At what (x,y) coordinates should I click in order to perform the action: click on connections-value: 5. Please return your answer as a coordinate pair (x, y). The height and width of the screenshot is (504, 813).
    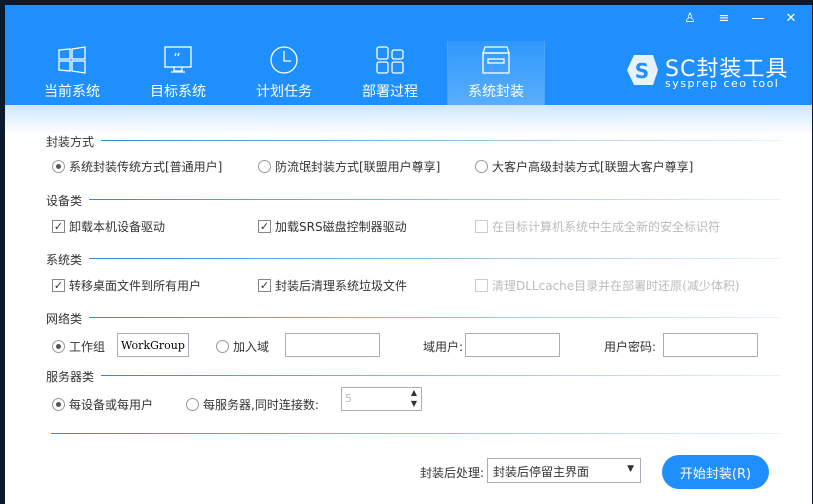
    Looking at the image, I should click on (348, 398).